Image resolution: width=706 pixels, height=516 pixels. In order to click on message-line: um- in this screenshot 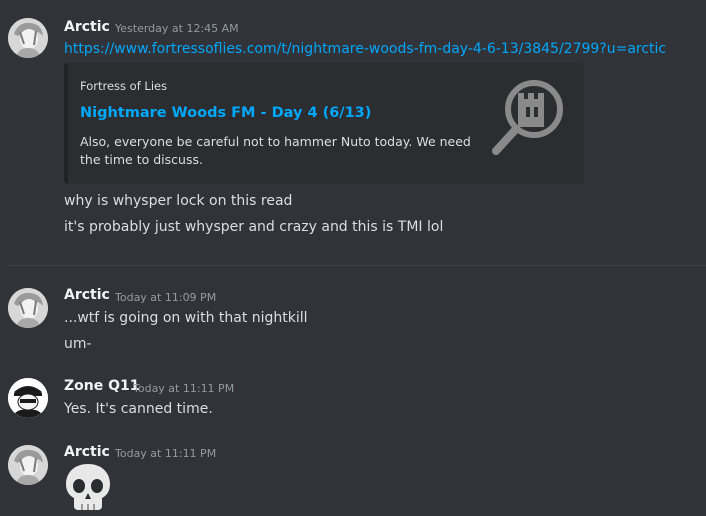, I will do `click(78, 344)`.